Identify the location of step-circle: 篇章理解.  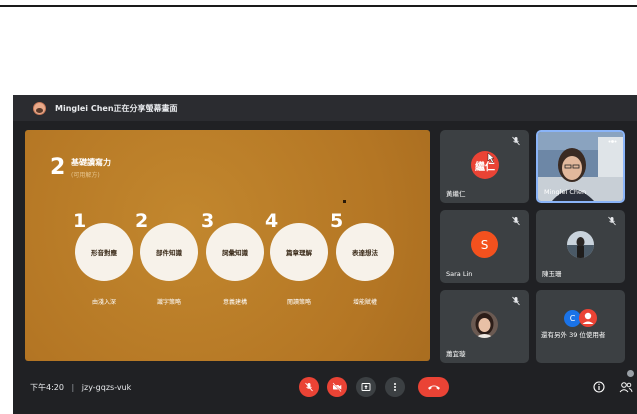
(299, 252).